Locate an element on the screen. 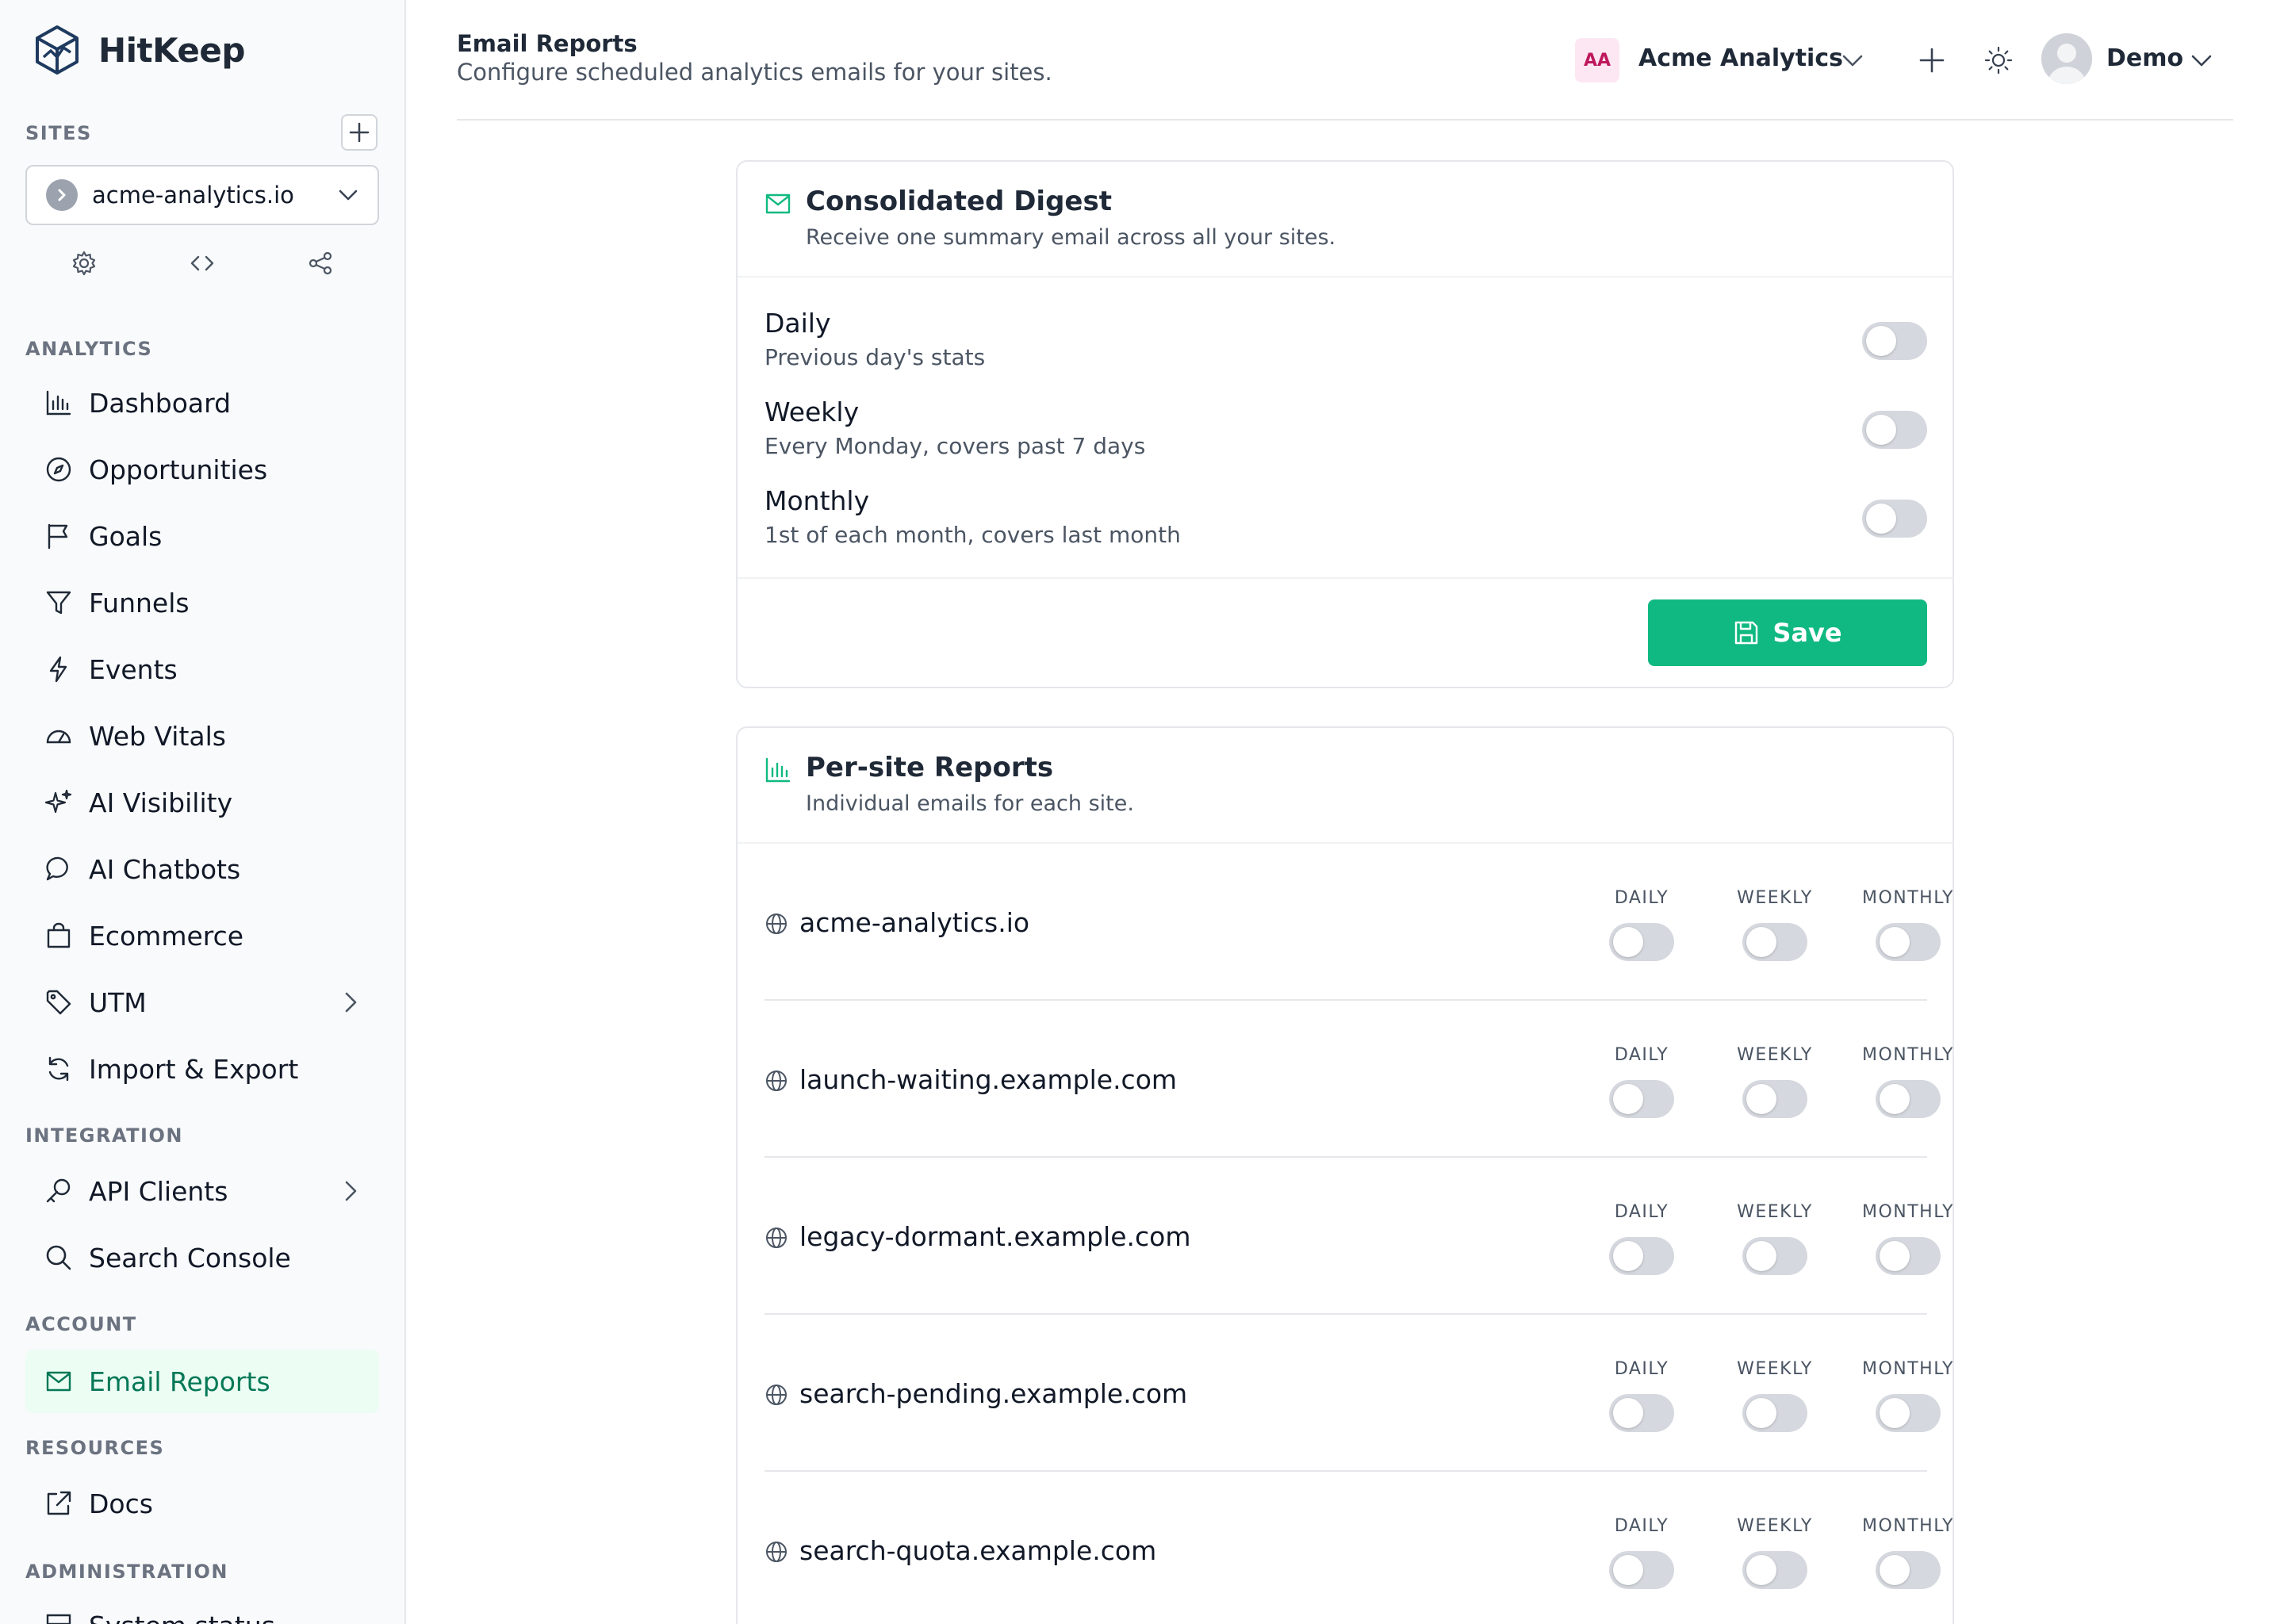 The image size is (2284, 1624). external-link-icon is located at coordinates (59, 1503).